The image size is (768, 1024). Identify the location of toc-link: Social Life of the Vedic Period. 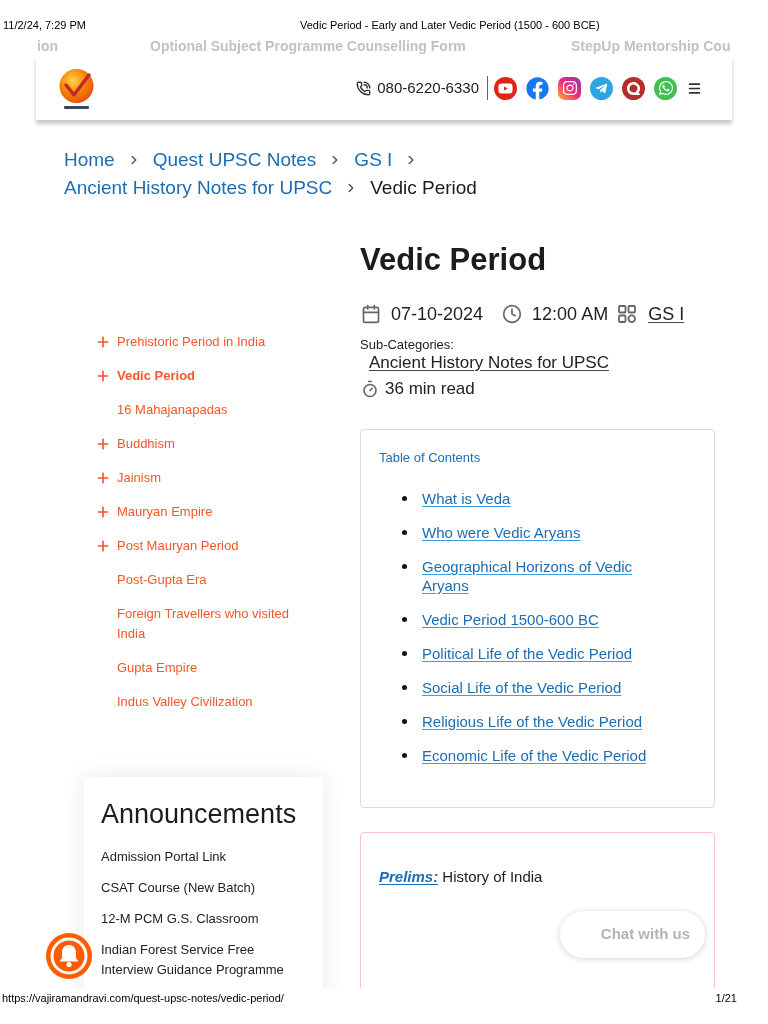
(544, 687).